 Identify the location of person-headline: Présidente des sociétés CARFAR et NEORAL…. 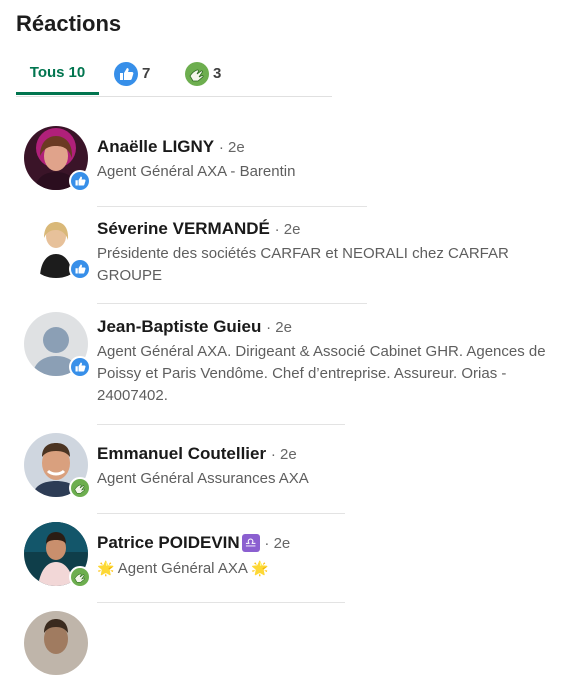
(303, 264).